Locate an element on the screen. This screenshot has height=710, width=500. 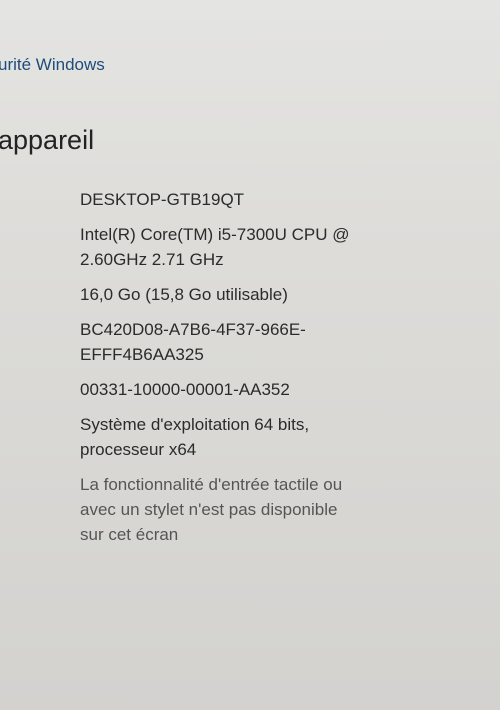
product-id-value: 00331-10000-00001-AA352 is located at coordinates (185, 389).